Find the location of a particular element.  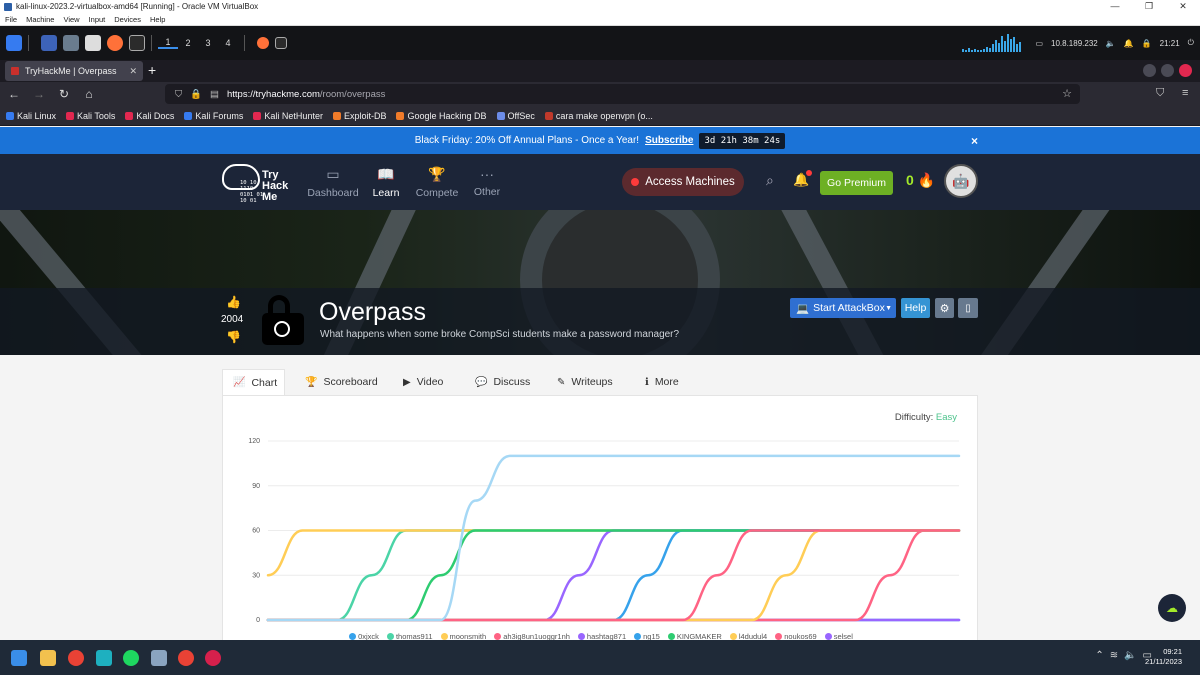

nav-dashboard: ▭ Dashboard is located at coordinates (333, 182).